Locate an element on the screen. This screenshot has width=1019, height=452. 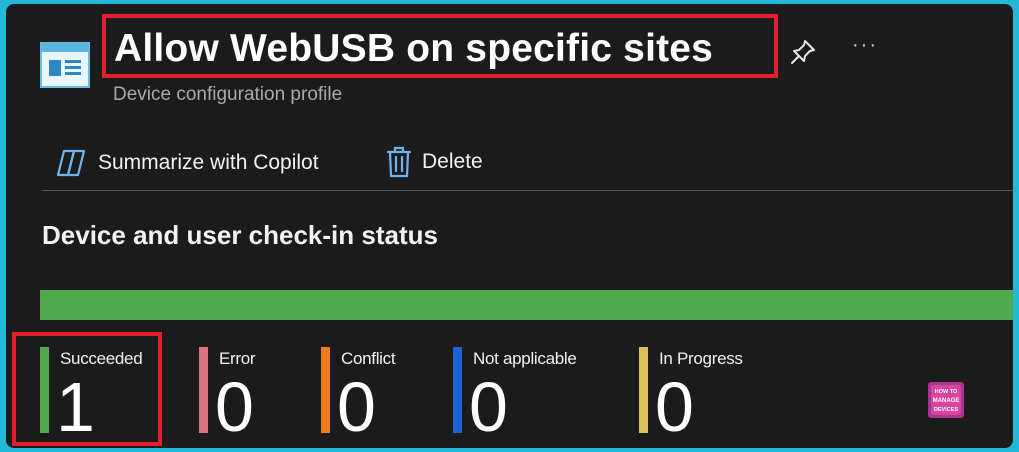
svg-text: DEVICES is located at coordinates (946, 410).